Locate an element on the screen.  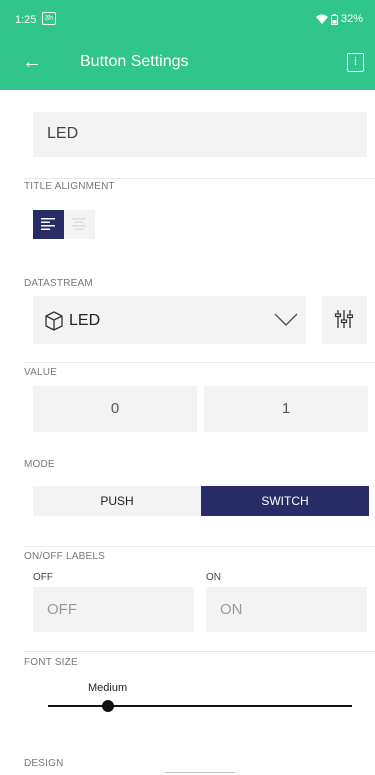
info-icon: i is located at coordinates (355, 62).